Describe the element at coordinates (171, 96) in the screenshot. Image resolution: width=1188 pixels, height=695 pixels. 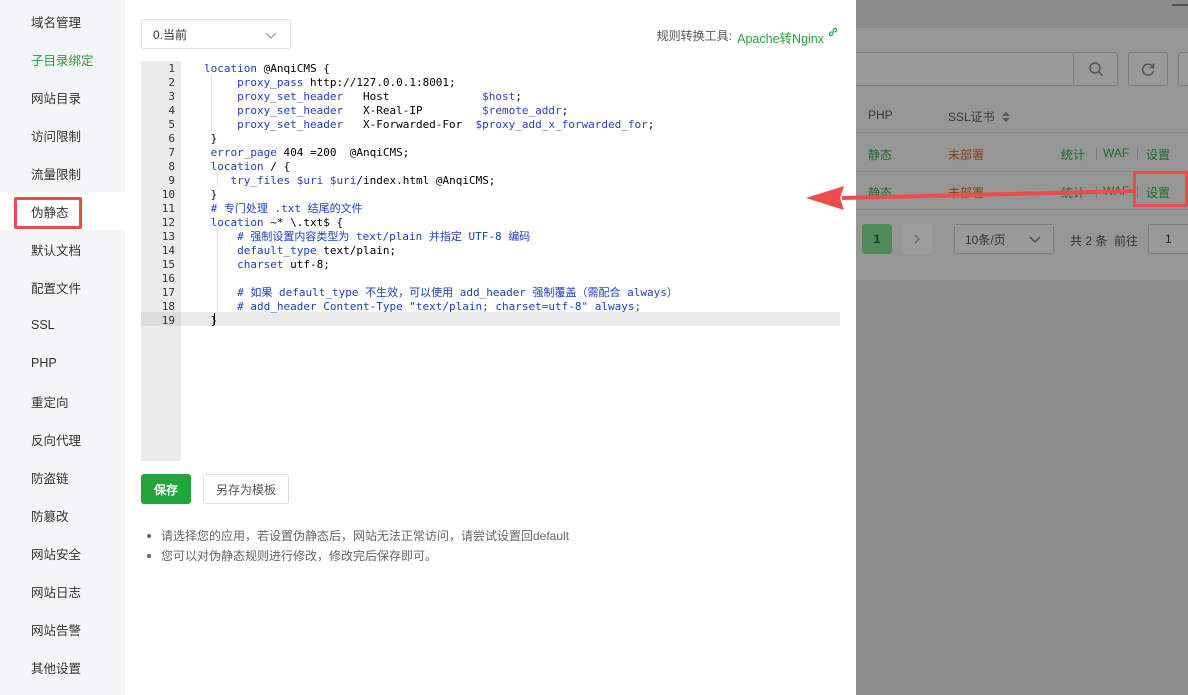
I see `line-number: 3` at that location.